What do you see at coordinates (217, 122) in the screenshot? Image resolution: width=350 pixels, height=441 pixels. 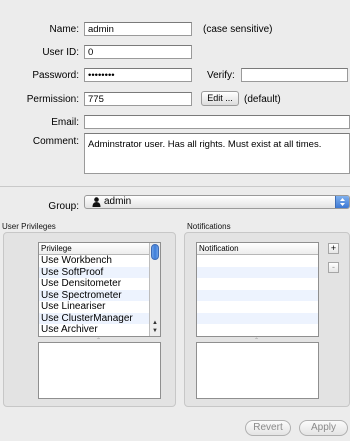 I see `email-field` at bounding box center [217, 122].